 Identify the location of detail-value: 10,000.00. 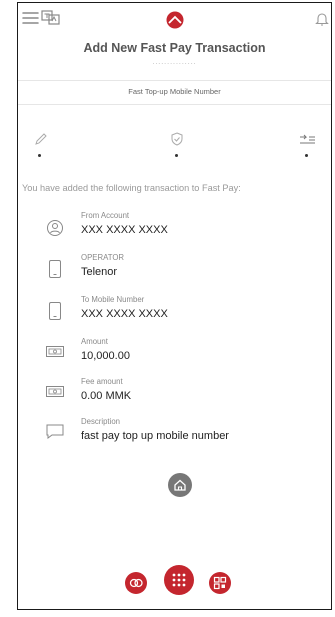
(105, 356).